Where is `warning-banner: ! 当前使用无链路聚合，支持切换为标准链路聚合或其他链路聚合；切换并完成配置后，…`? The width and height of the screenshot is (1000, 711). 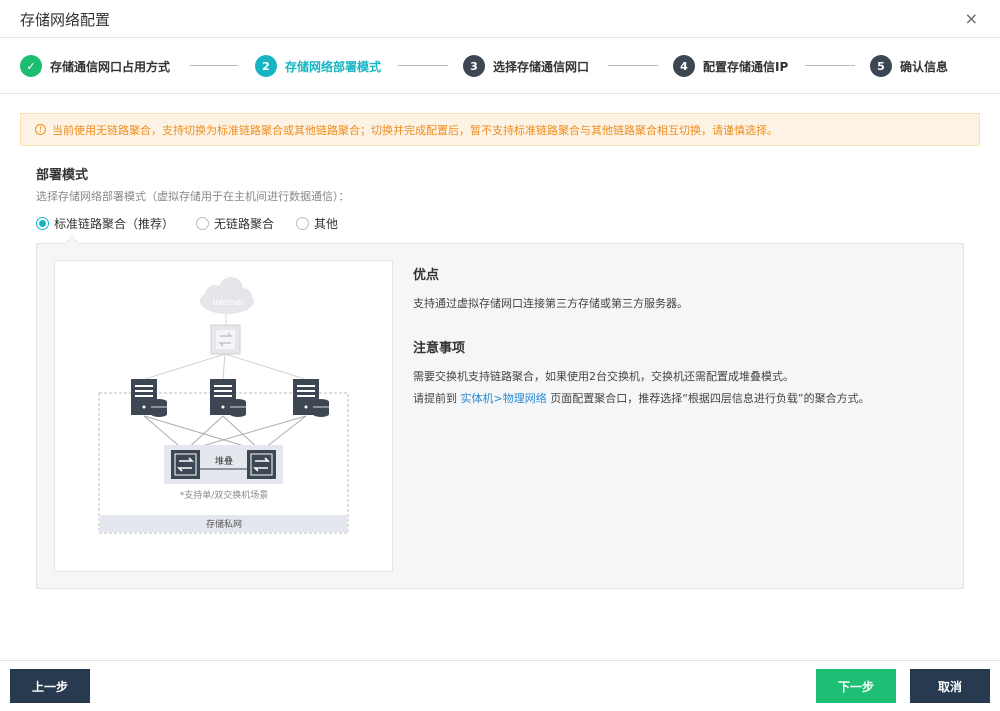
warning-banner: ! 当前使用无链路聚合，支持切换为标准链路聚合或其他链路聚合；切换并完成配置后，… is located at coordinates (500, 129).